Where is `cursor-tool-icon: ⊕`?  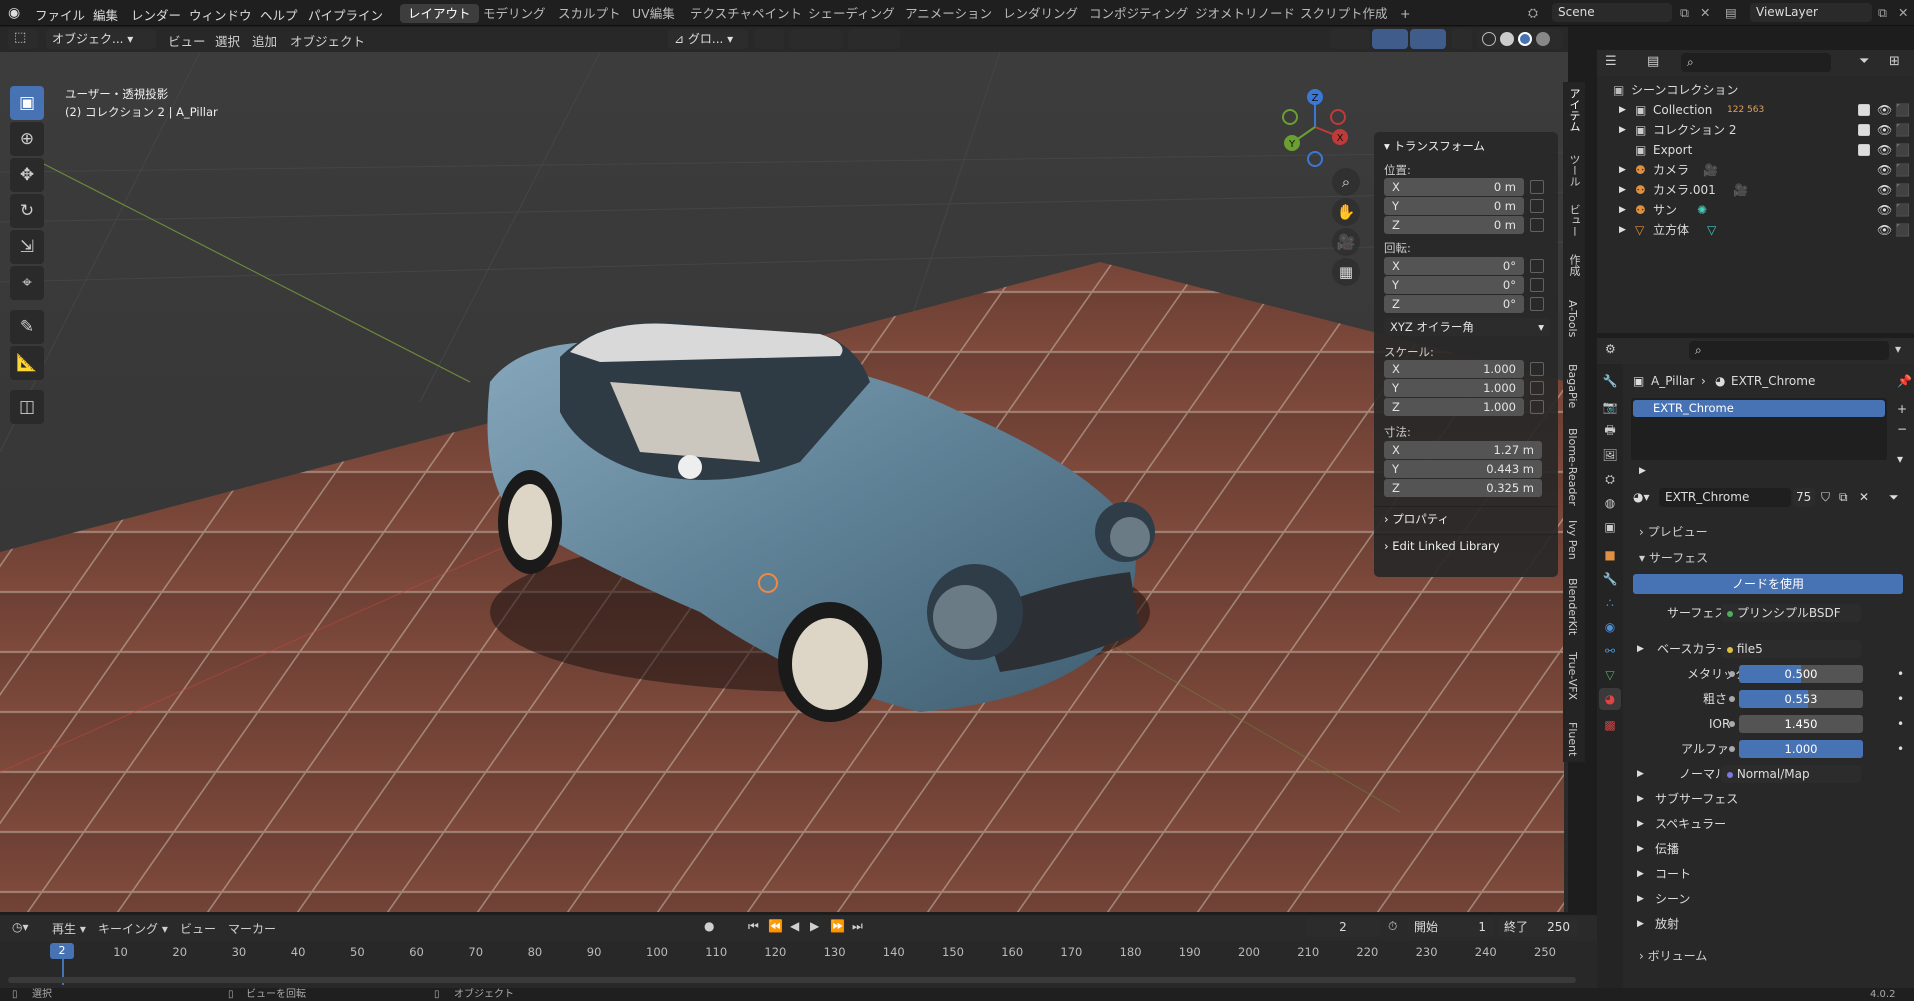 cursor-tool-icon: ⊕ is located at coordinates (27, 139).